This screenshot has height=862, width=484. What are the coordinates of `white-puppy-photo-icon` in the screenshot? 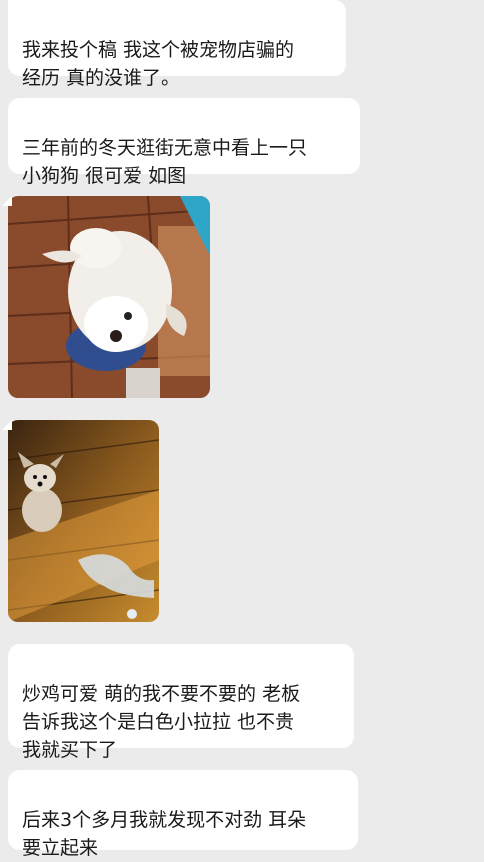 It's located at (109, 297).